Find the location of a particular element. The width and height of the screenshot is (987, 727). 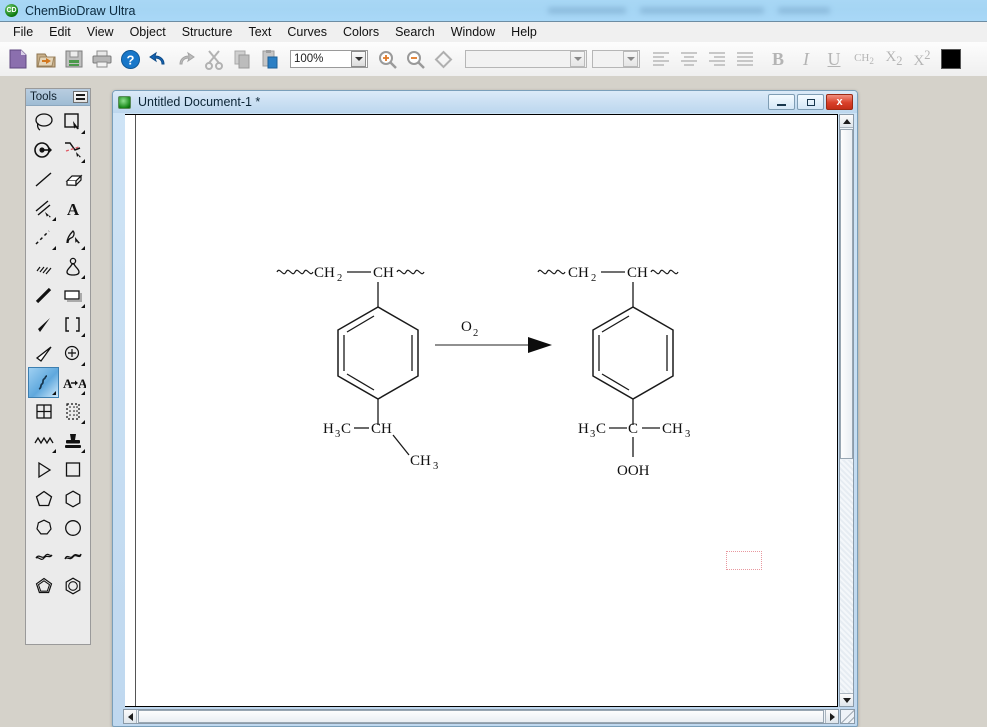

triangle-tool is located at coordinates (43, 469).